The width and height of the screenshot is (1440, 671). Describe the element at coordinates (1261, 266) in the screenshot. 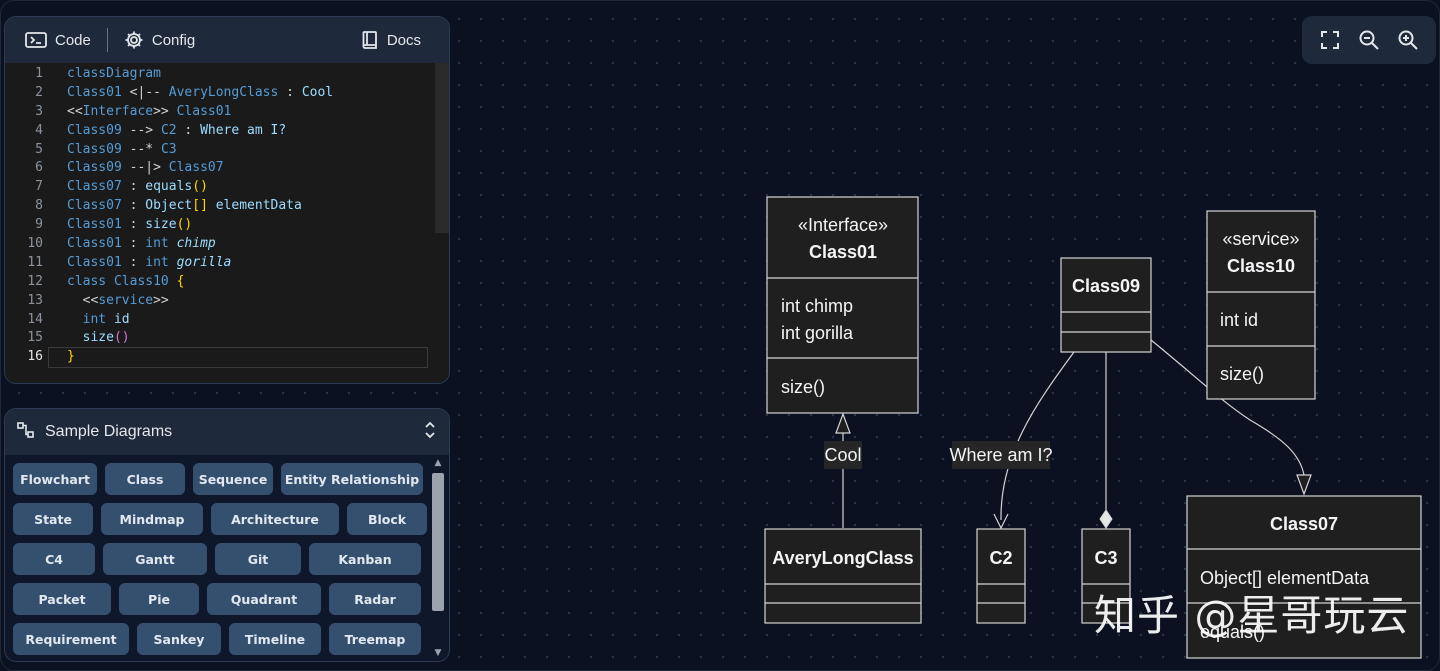

I see `svg-text: Class10` at that location.